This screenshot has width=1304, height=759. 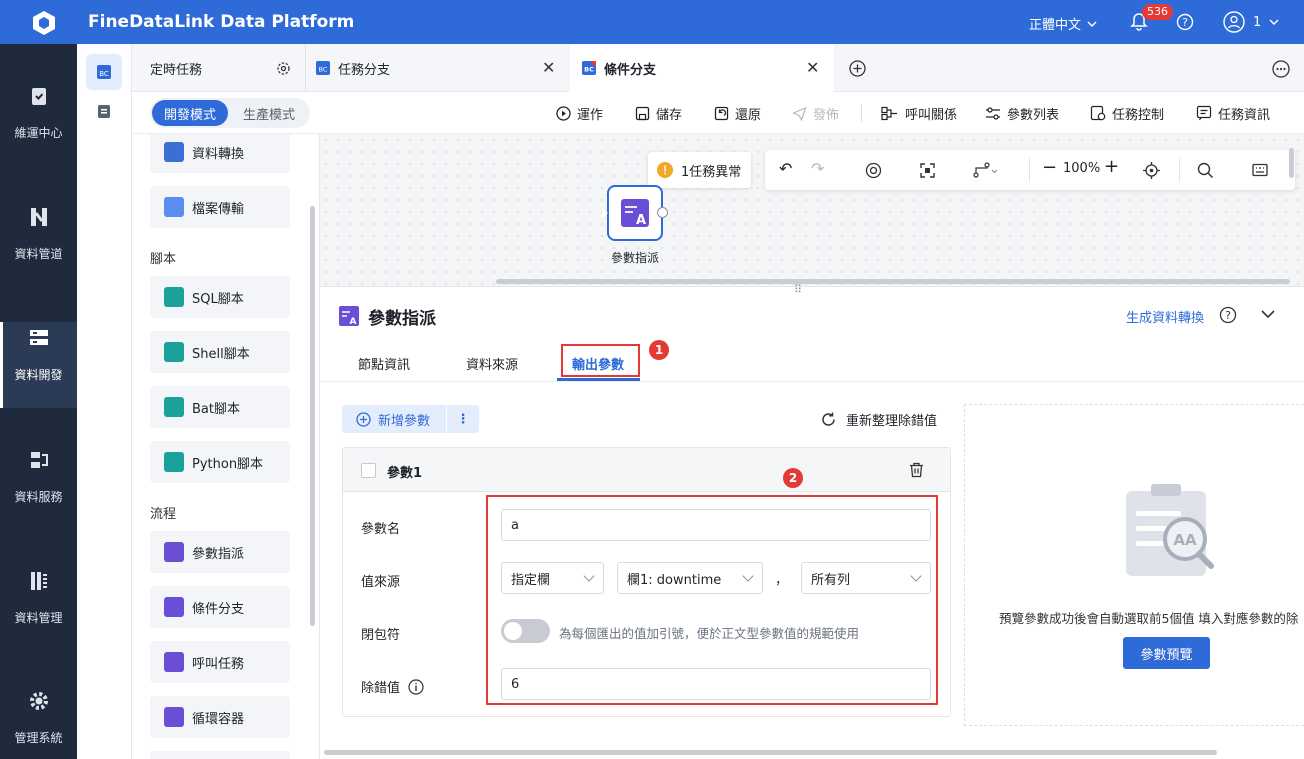 What do you see at coordinates (312, 416) in the screenshot?
I see `palette-scrollbar` at bounding box center [312, 416].